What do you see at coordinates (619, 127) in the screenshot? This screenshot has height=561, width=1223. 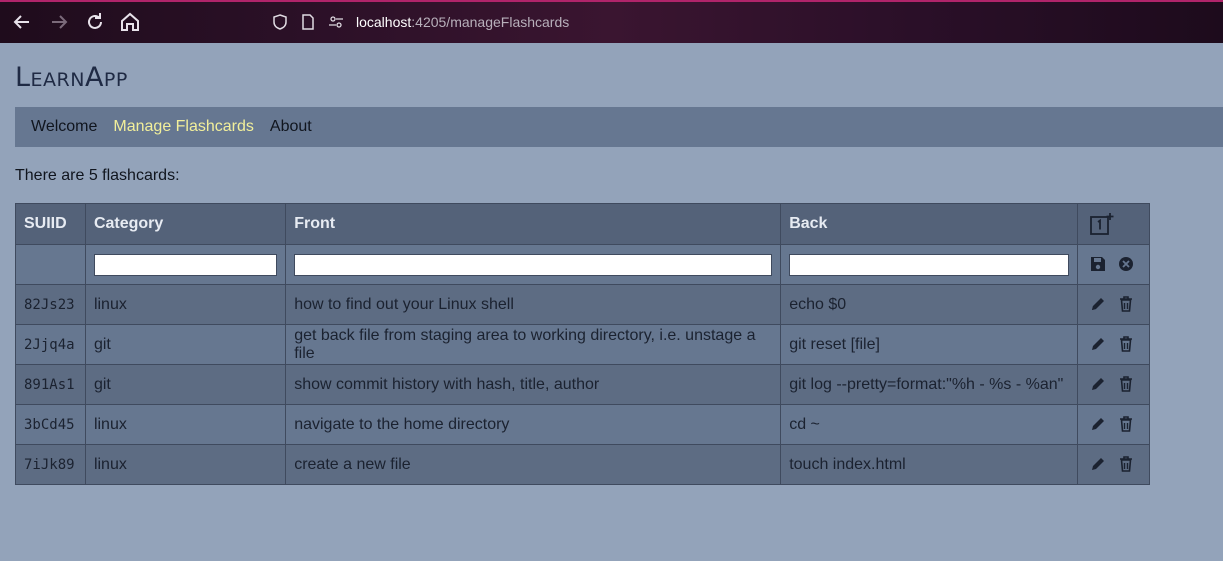 I see `main-navbar: Welcome Manage Flashcards About` at bounding box center [619, 127].